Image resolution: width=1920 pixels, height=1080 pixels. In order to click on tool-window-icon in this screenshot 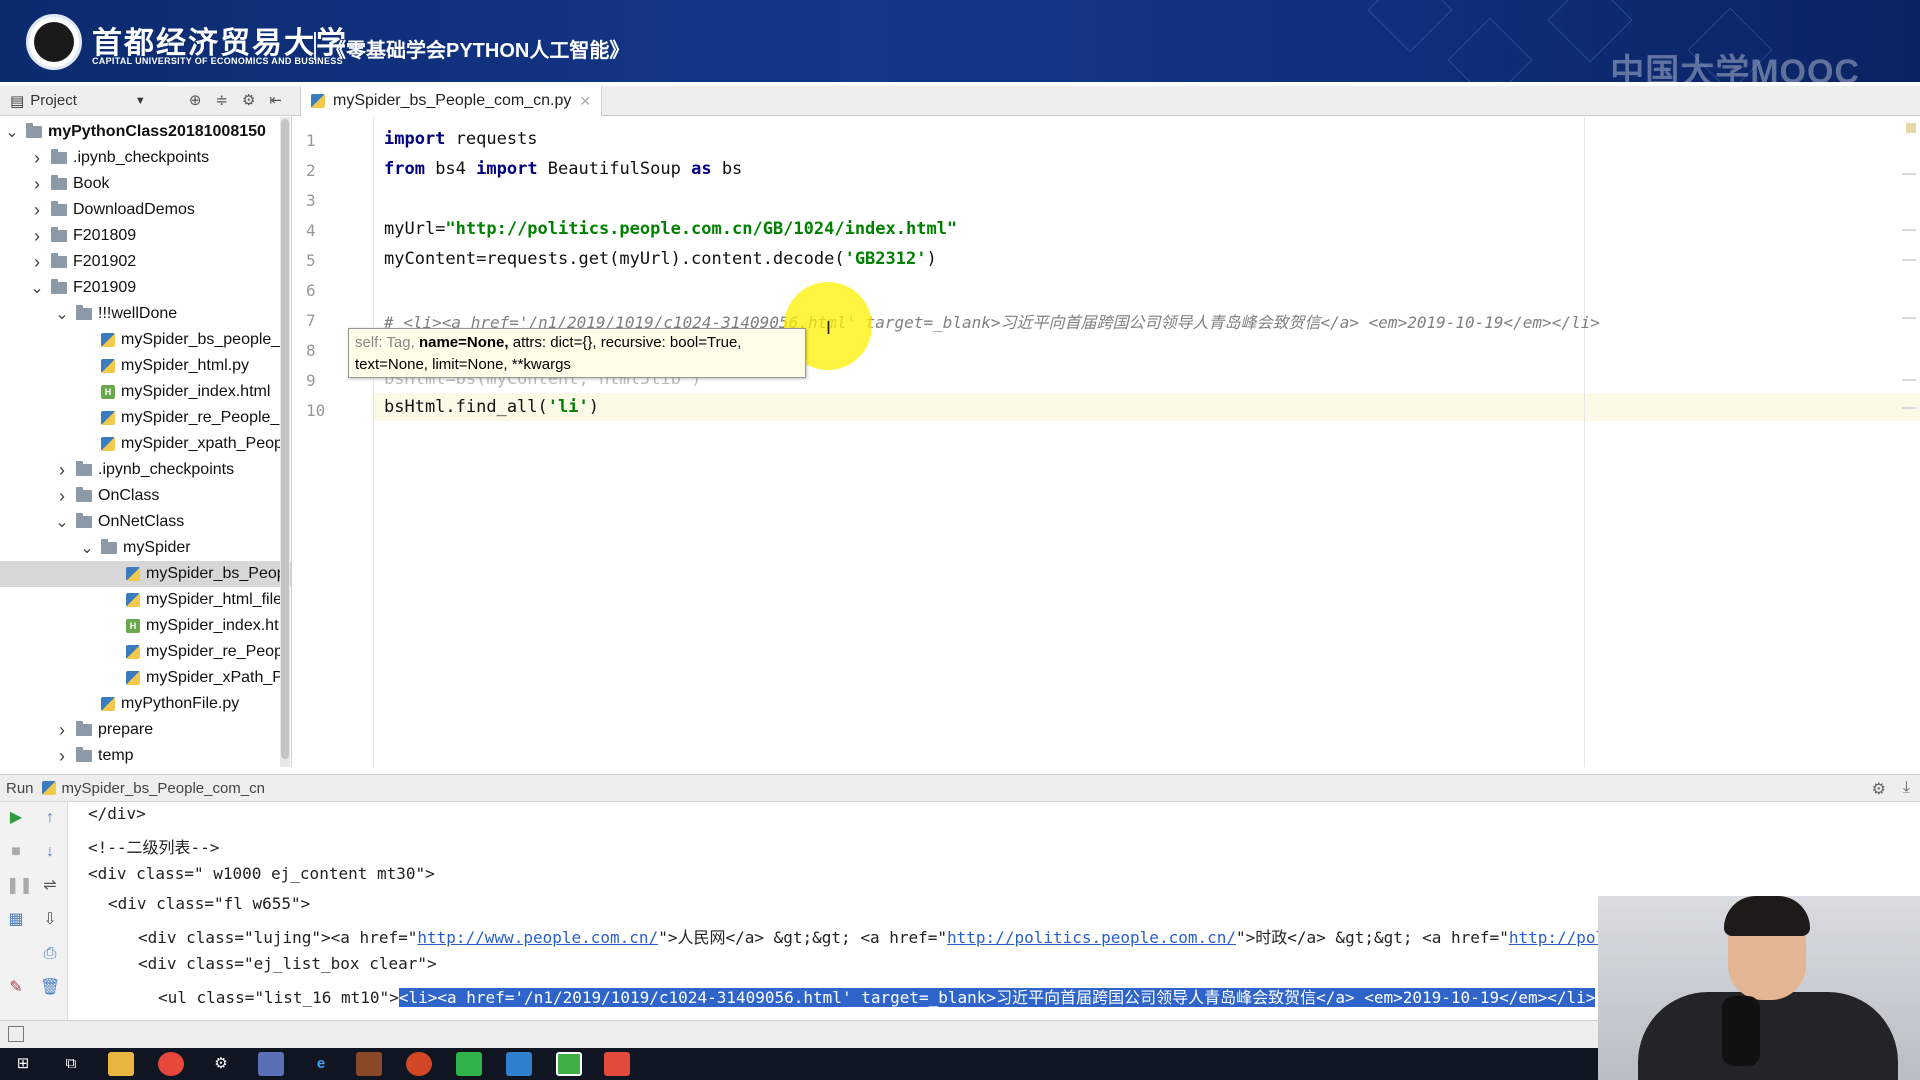, I will do `click(16, 1034)`.